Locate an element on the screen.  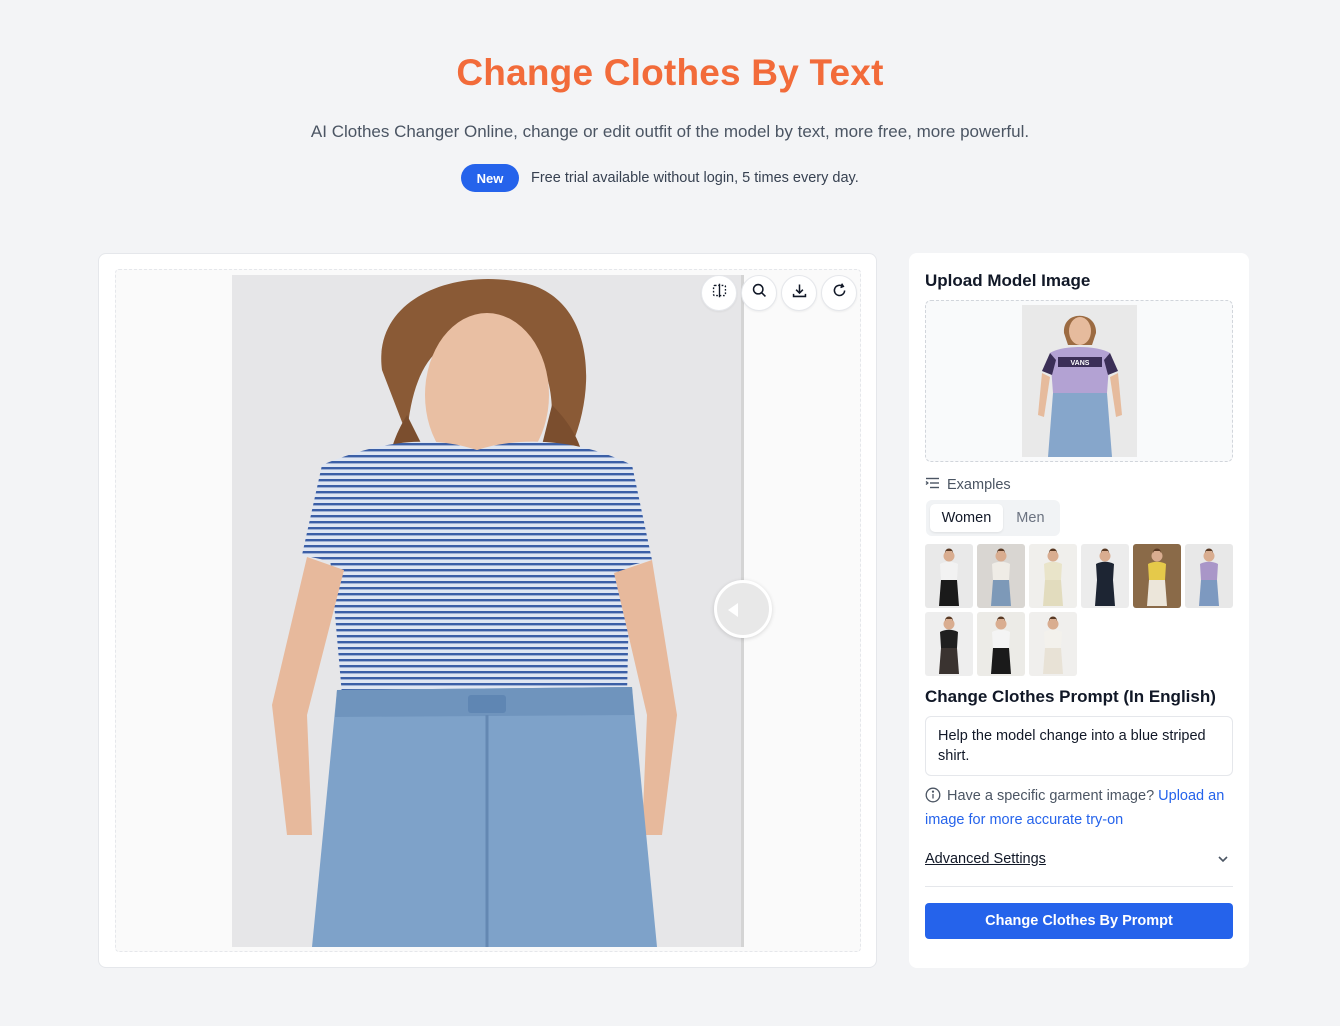
tab-women: Women is located at coordinates (966, 518).